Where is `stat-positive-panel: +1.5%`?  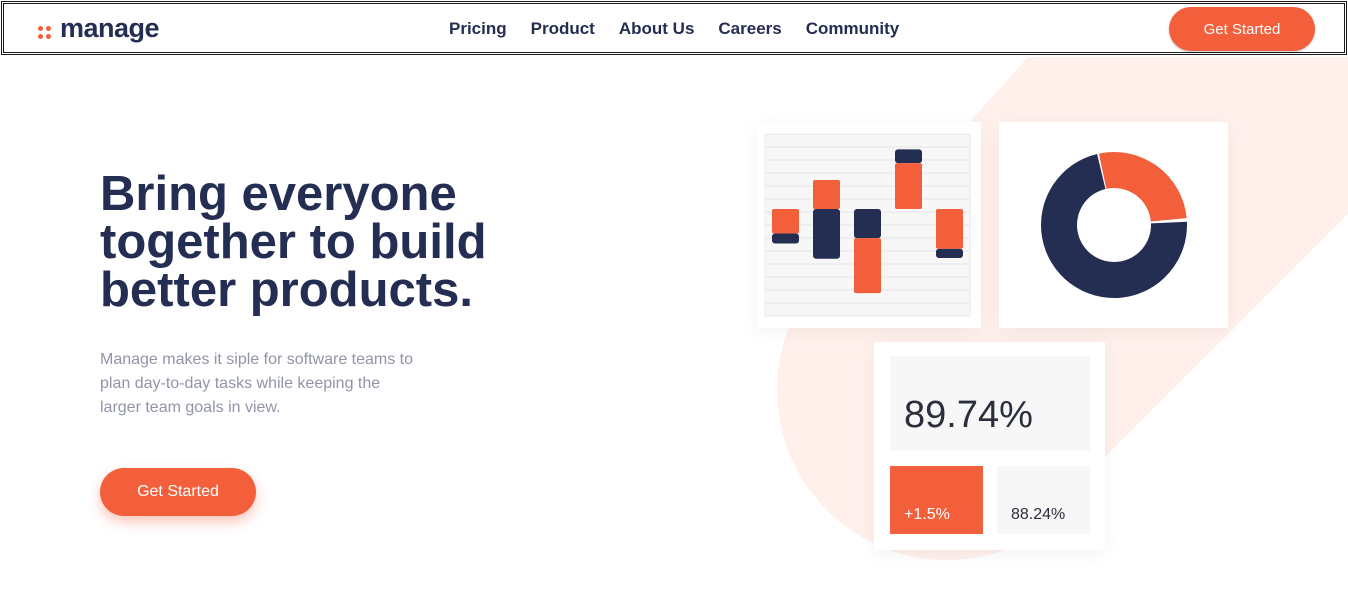 stat-positive-panel: +1.5% is located at coordinates (936, 500).